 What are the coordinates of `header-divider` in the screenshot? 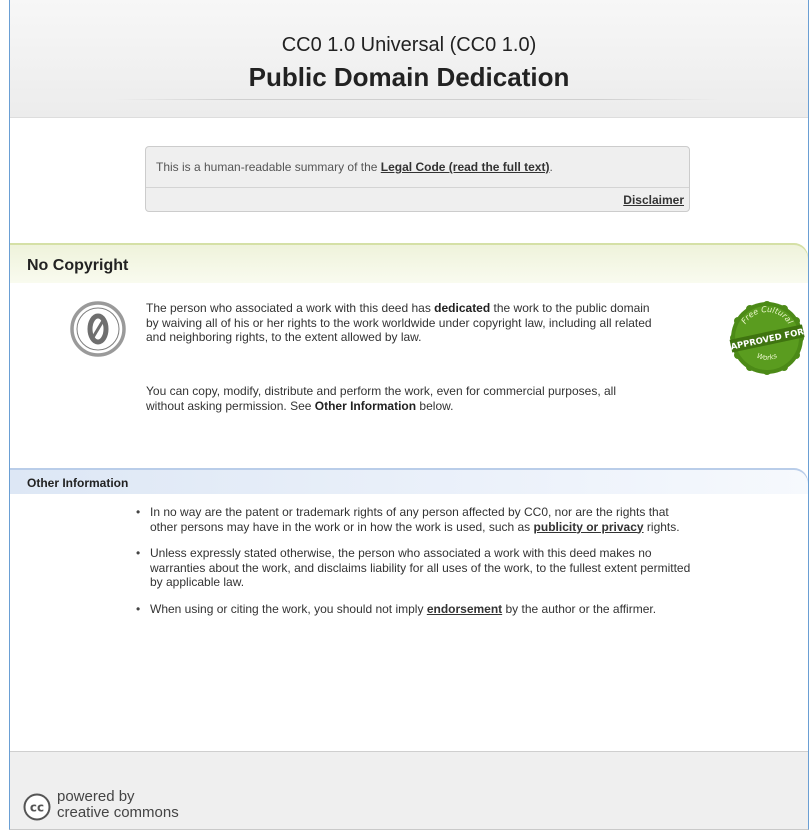 It's located at (416, 99).